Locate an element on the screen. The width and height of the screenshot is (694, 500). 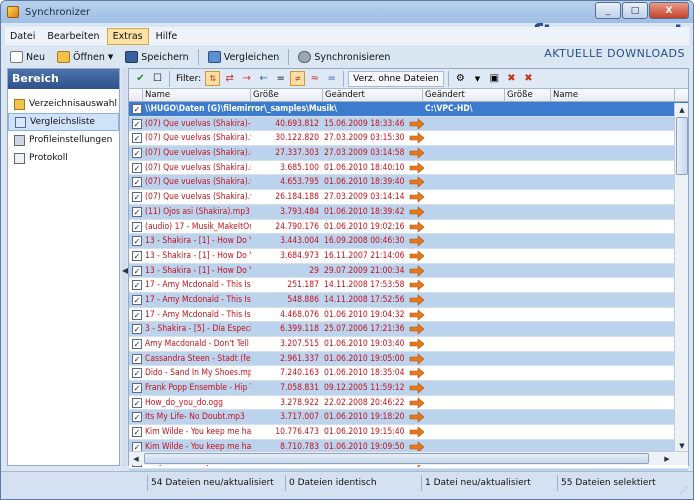
delete-icon: ✖ is located at coordinates (511, 78).